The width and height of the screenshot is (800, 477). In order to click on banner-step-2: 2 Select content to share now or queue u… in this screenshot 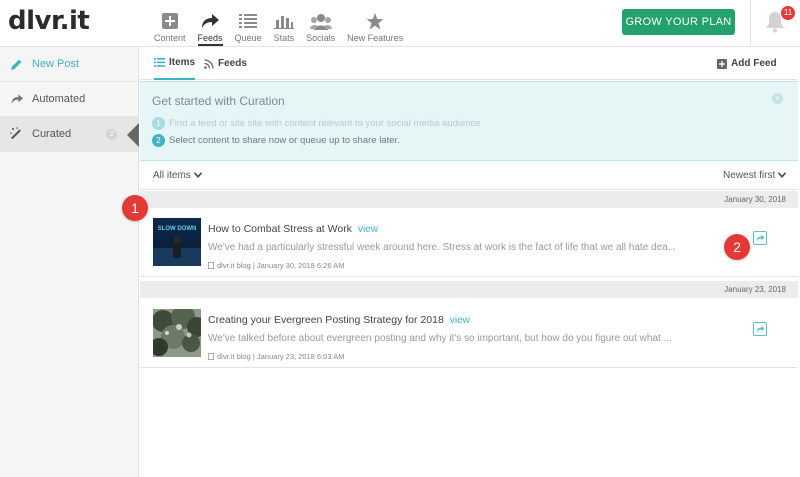, I will do `click(276, 140)`.